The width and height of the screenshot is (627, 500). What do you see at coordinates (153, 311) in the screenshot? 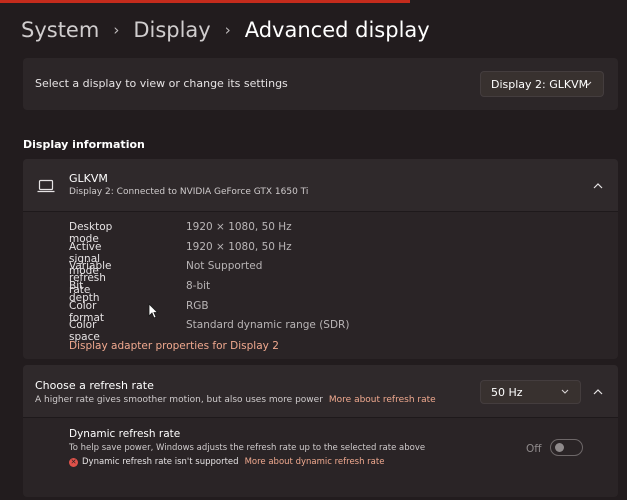
I see `mouse-cursor-icon` at bounding box center [153, 311].